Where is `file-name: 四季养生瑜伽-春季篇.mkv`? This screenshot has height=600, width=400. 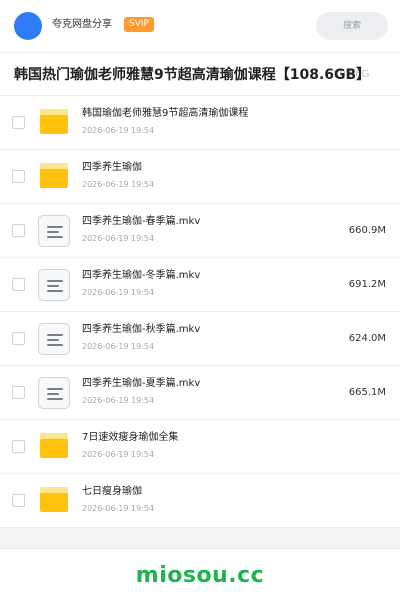
file-name: 四季养生瑜伽-春季篇.mkv is located at coordinates (141, 222).